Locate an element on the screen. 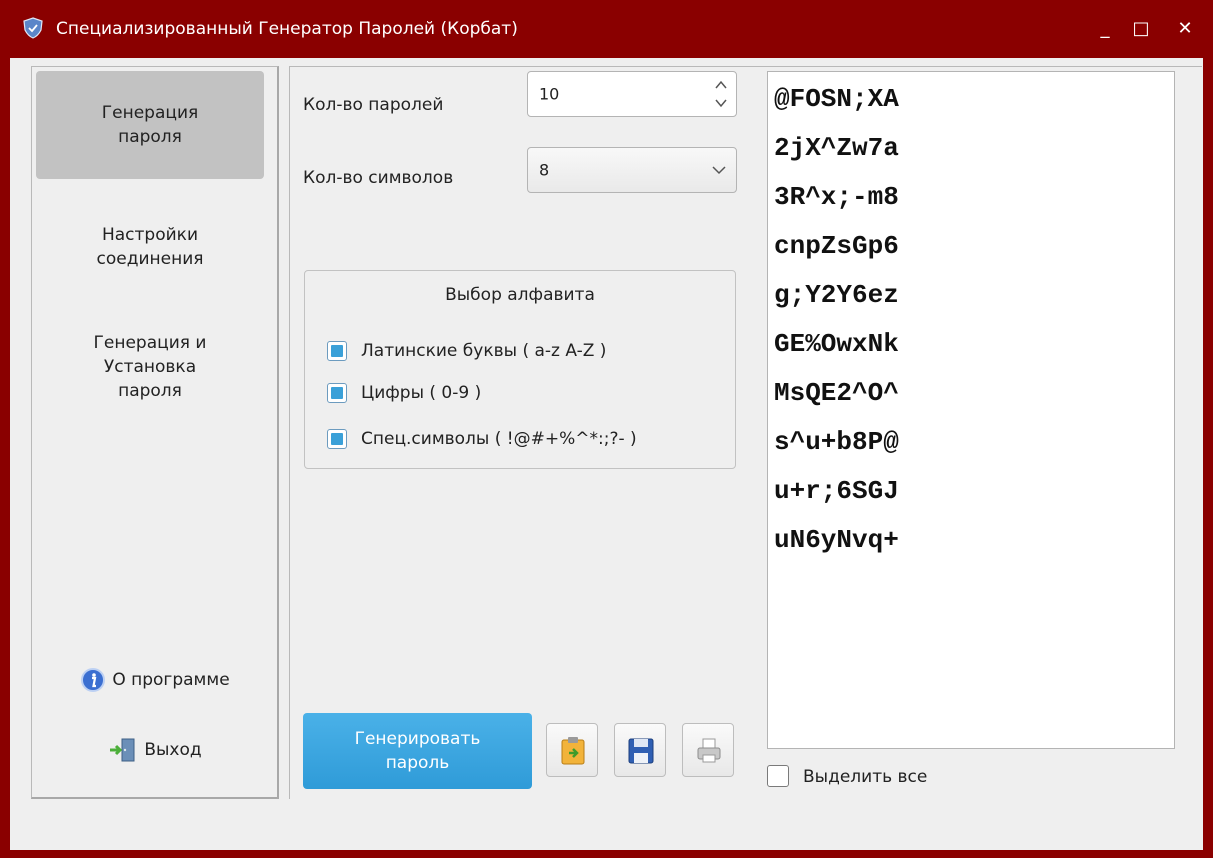 This screenshot has height=858, width=1213. about-label: О программе is located at coordinates (171, 680).